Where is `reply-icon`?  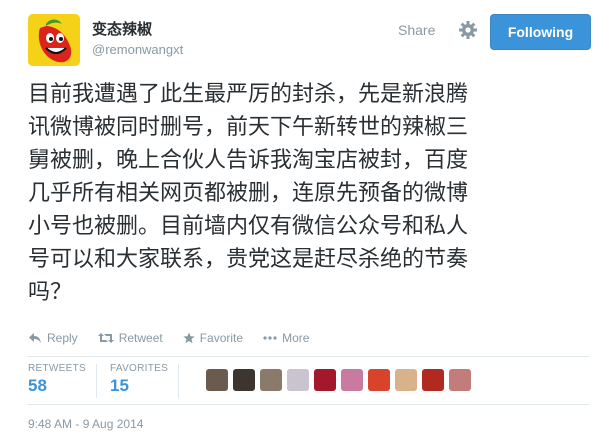
reply-icon is located at coordinates (35, 338).